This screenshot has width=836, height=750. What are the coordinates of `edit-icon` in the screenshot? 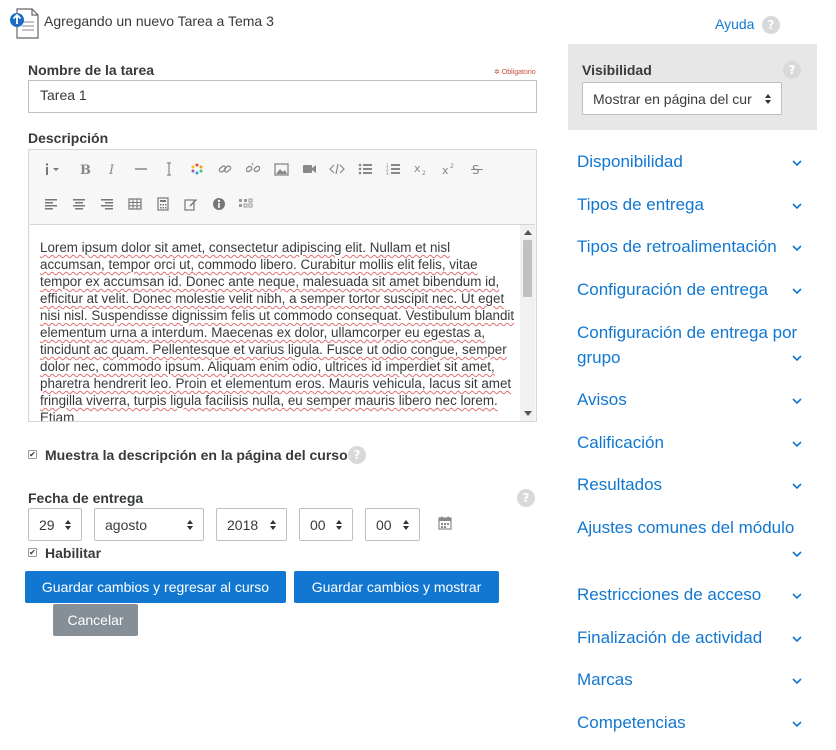 It's located at (191, 204).